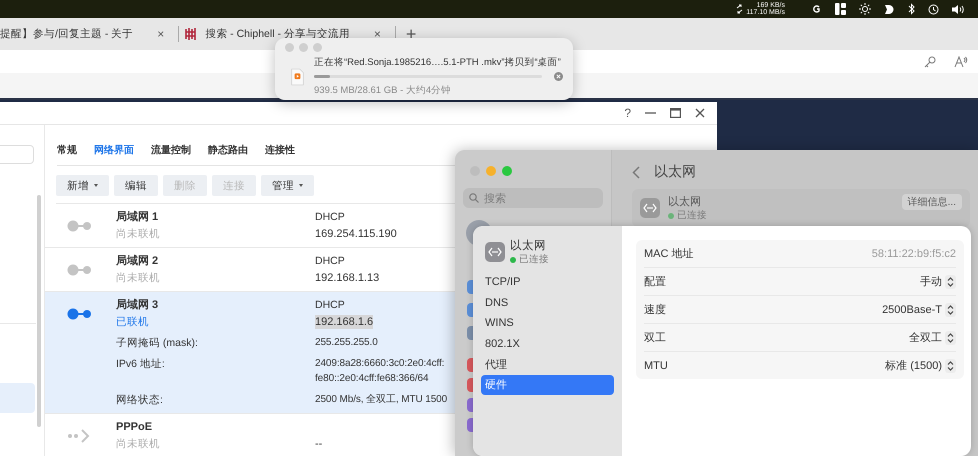 This screenshot has height=456, width=978. Describe the element at coordinates (627, 113) in the screenshot. I see `help-button: ?` at that location.